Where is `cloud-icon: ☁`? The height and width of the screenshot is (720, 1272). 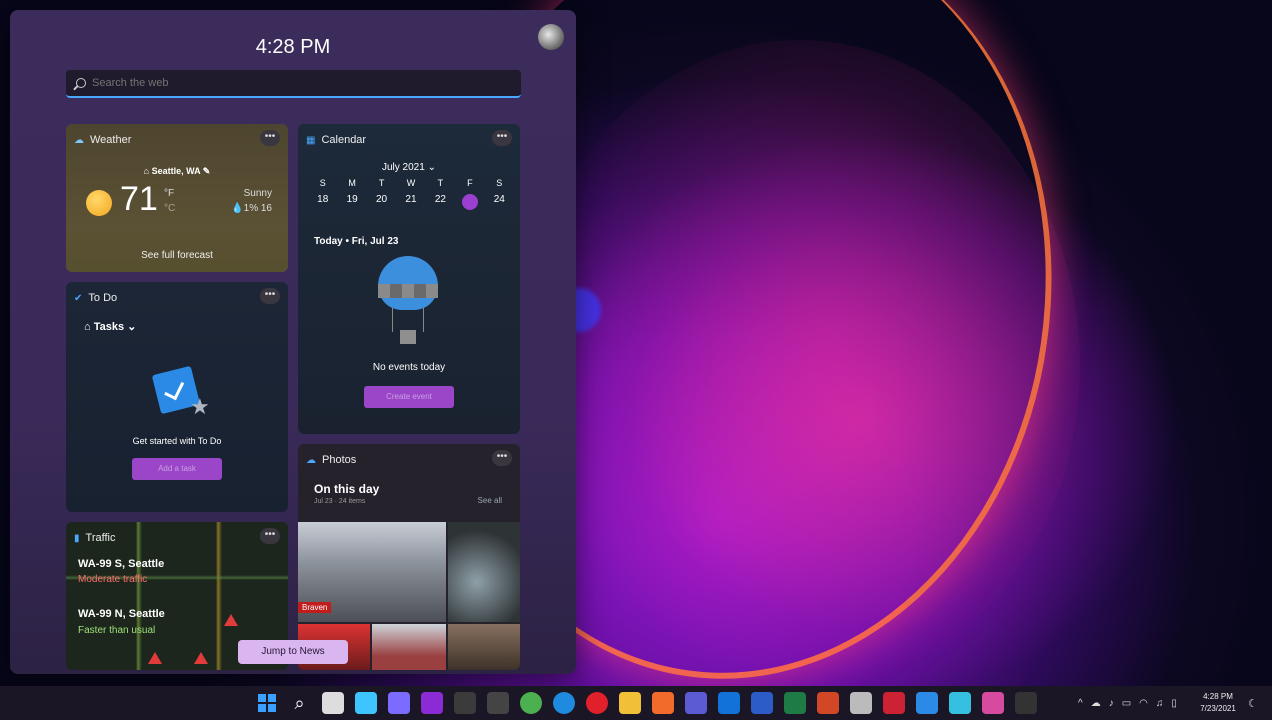
cloud-icon: ☁ is located at coordinates (79, 140).